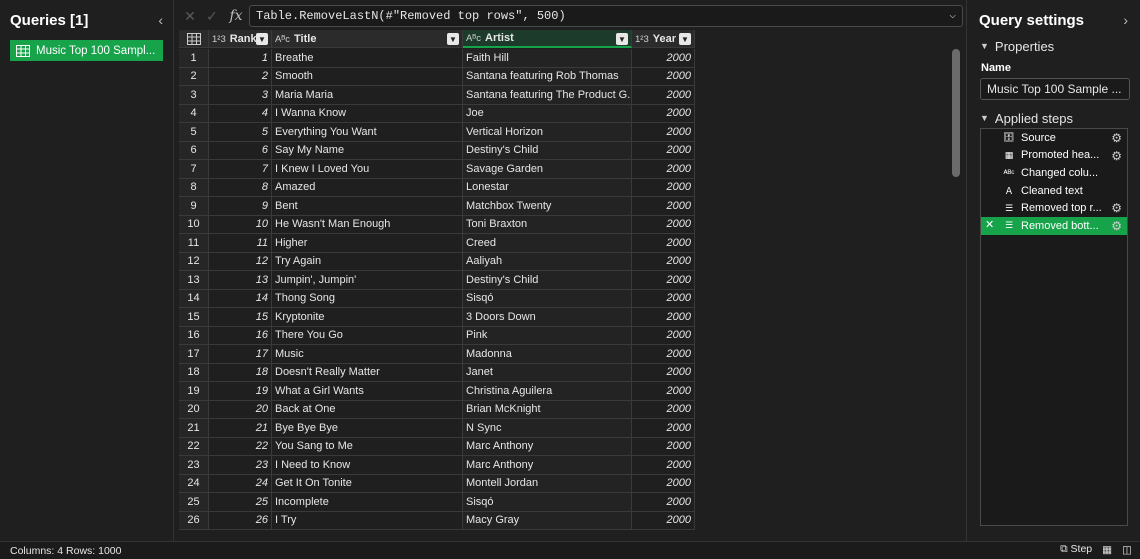 The height and width of the screenshot is (559, 1140). What do you see at coordinates (367, 409) in the screenshot?
I see `cell-title: Back at One` at bounding box center [367, 409].